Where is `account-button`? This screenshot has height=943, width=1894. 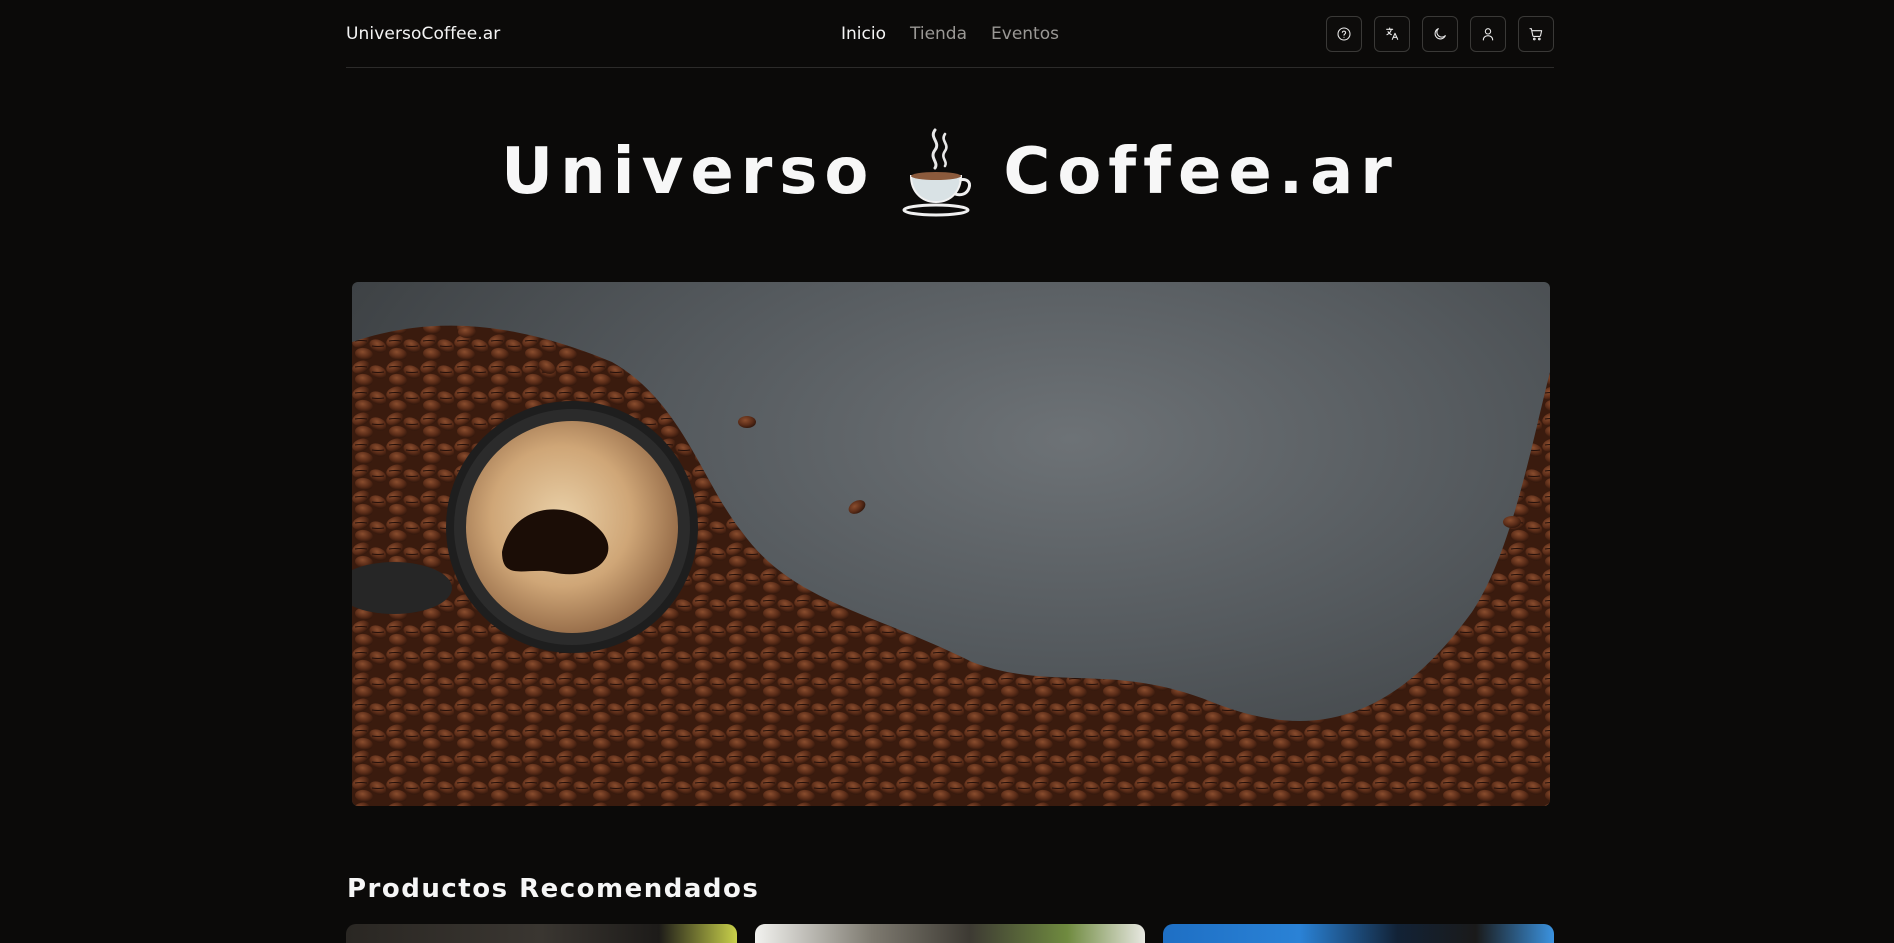 account-button is located at coordinates (1488, 33).